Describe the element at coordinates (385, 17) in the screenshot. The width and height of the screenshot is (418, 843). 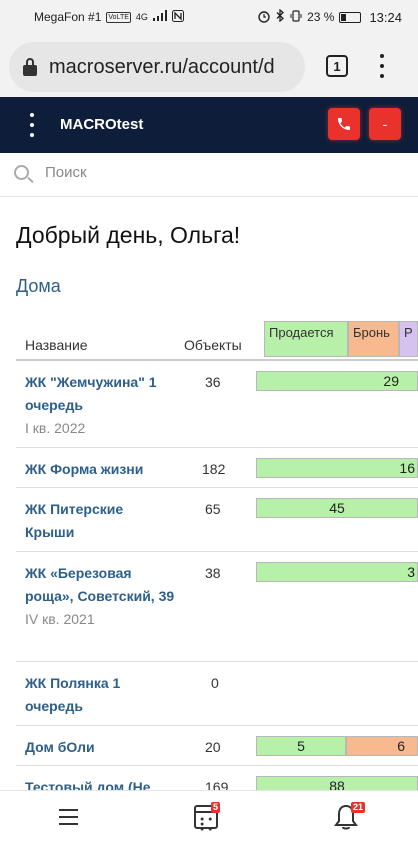
I see `clock: 13:24` at that location.